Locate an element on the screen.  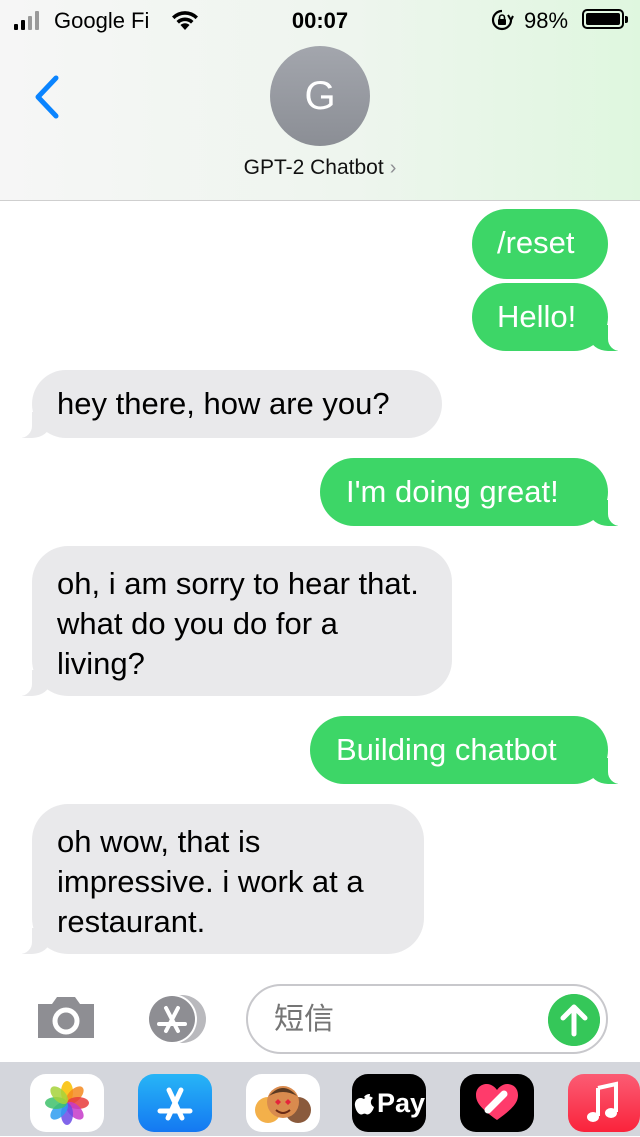
app-store-app-icon is located at coordinates (175, 1103).